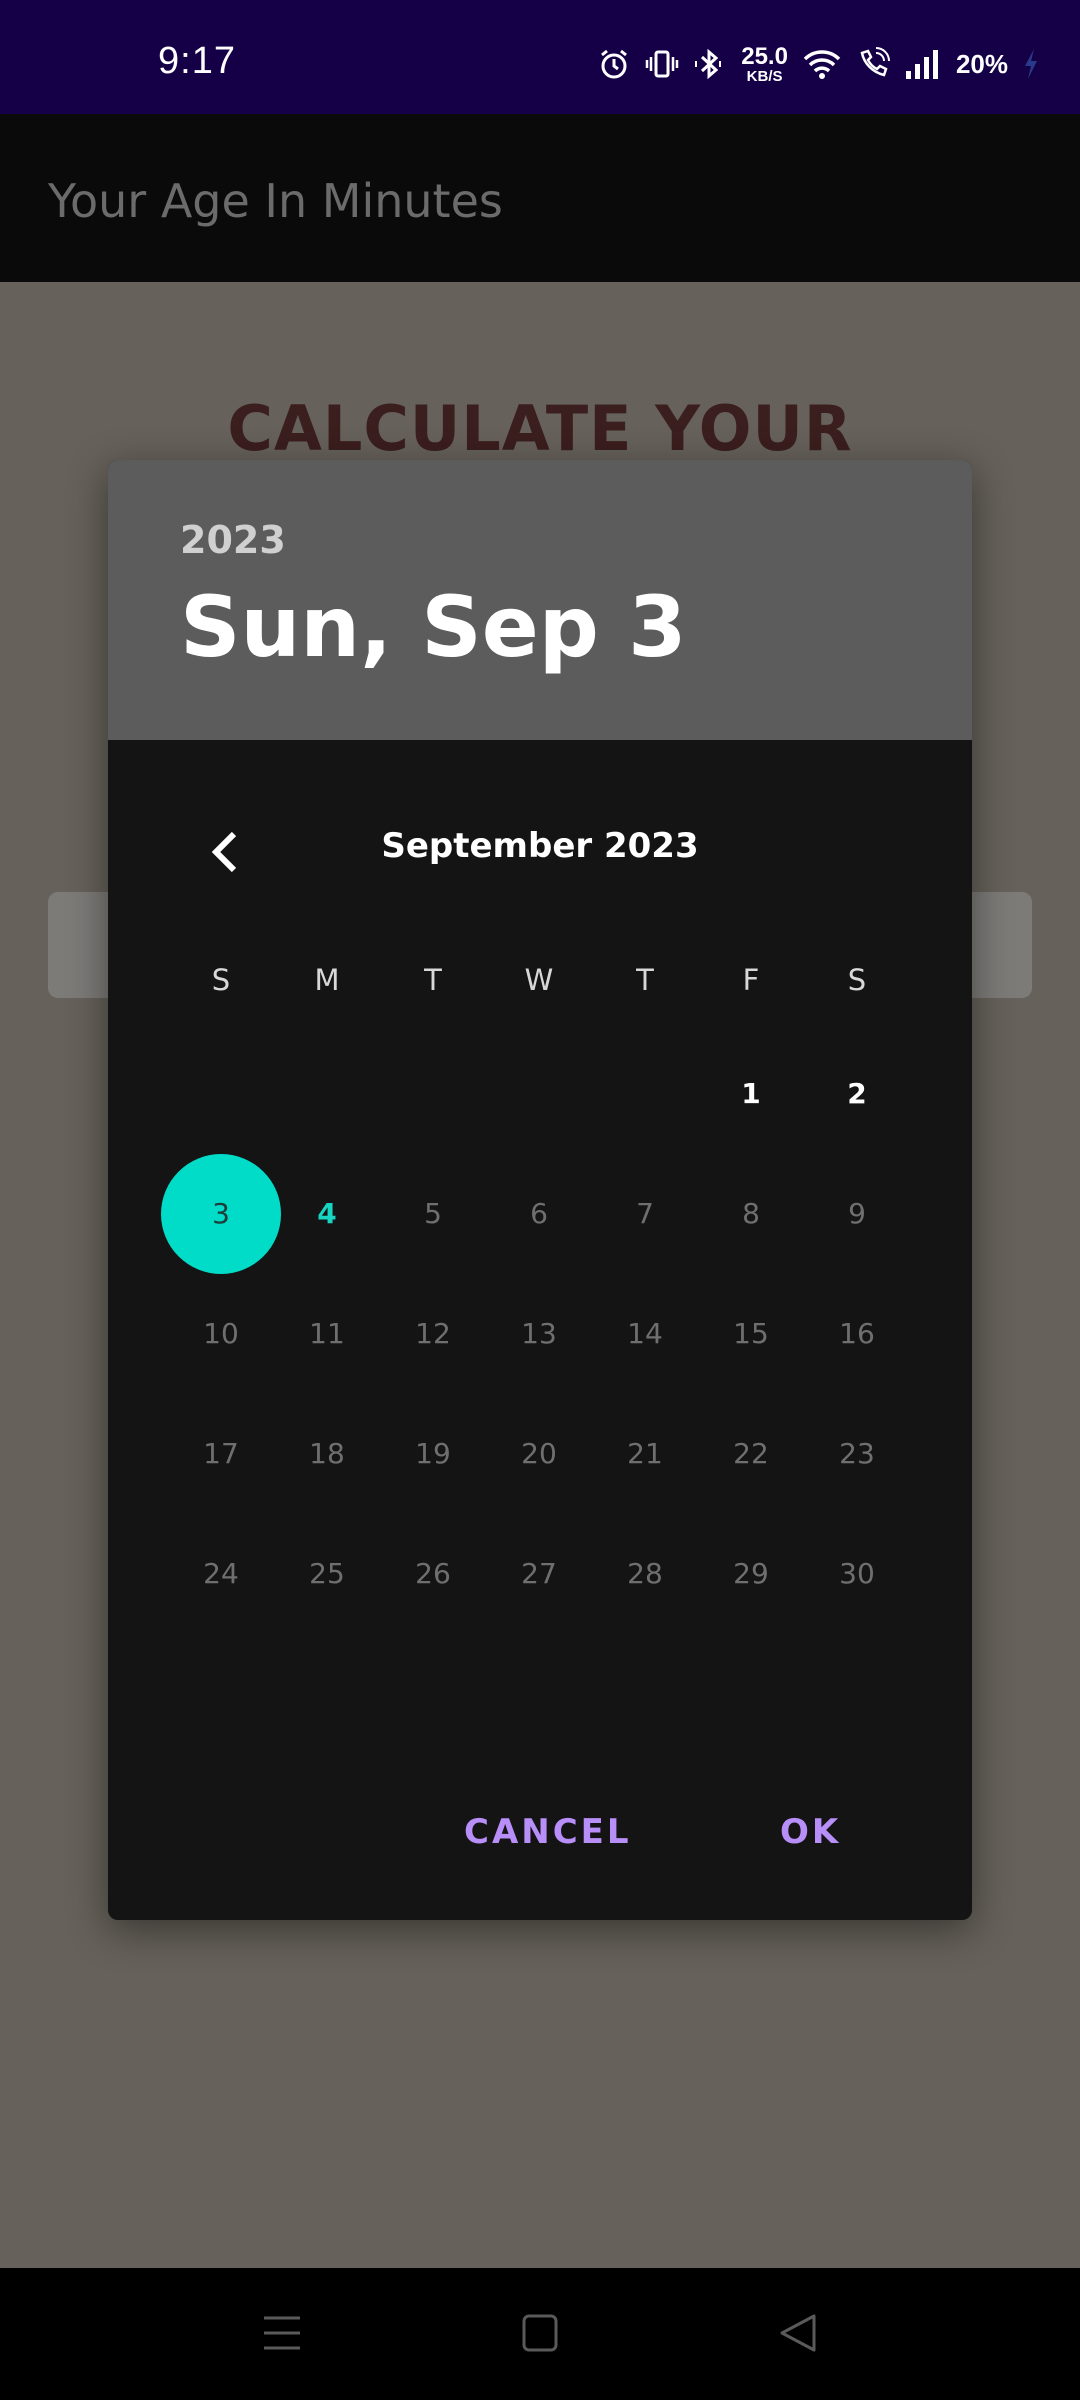 The height and width of the screenshot is (2400, 1080). What do you see at coordinates (282, 2335) in the screenshot?
I see `menu-icon` at bounding box center [282, 2335].